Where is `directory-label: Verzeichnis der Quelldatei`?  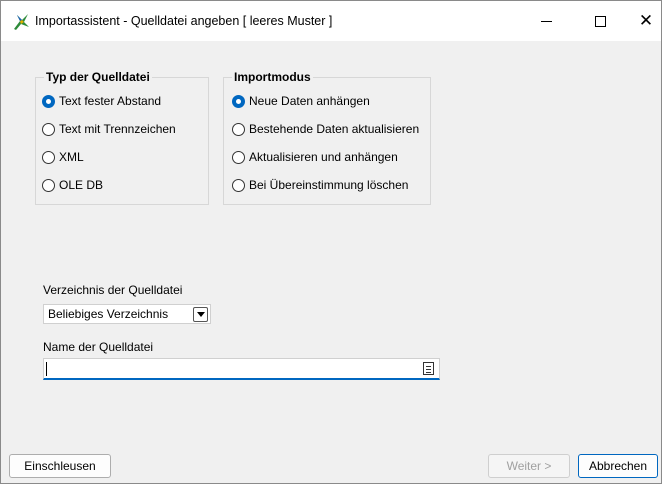 directory-label: Verzeichnis der Quelldatei is located at coordinates (113, 290).